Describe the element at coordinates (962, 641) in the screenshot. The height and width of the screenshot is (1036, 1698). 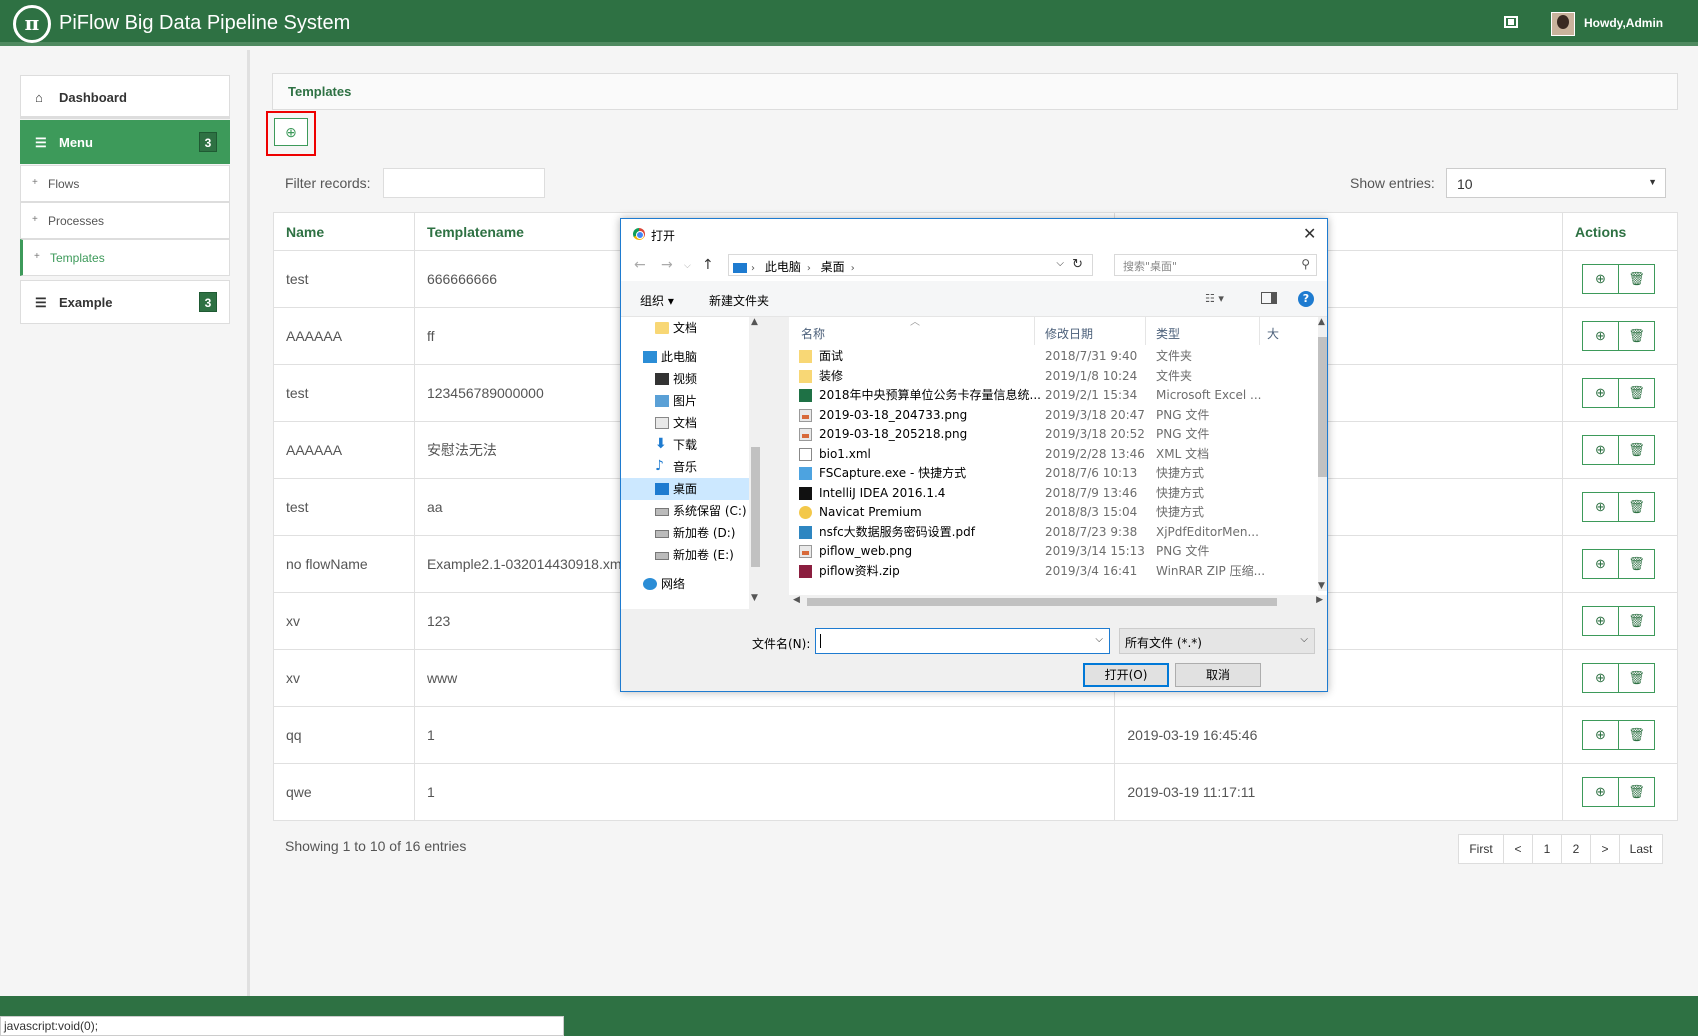
I see `filename-input: ⌵` at that location.